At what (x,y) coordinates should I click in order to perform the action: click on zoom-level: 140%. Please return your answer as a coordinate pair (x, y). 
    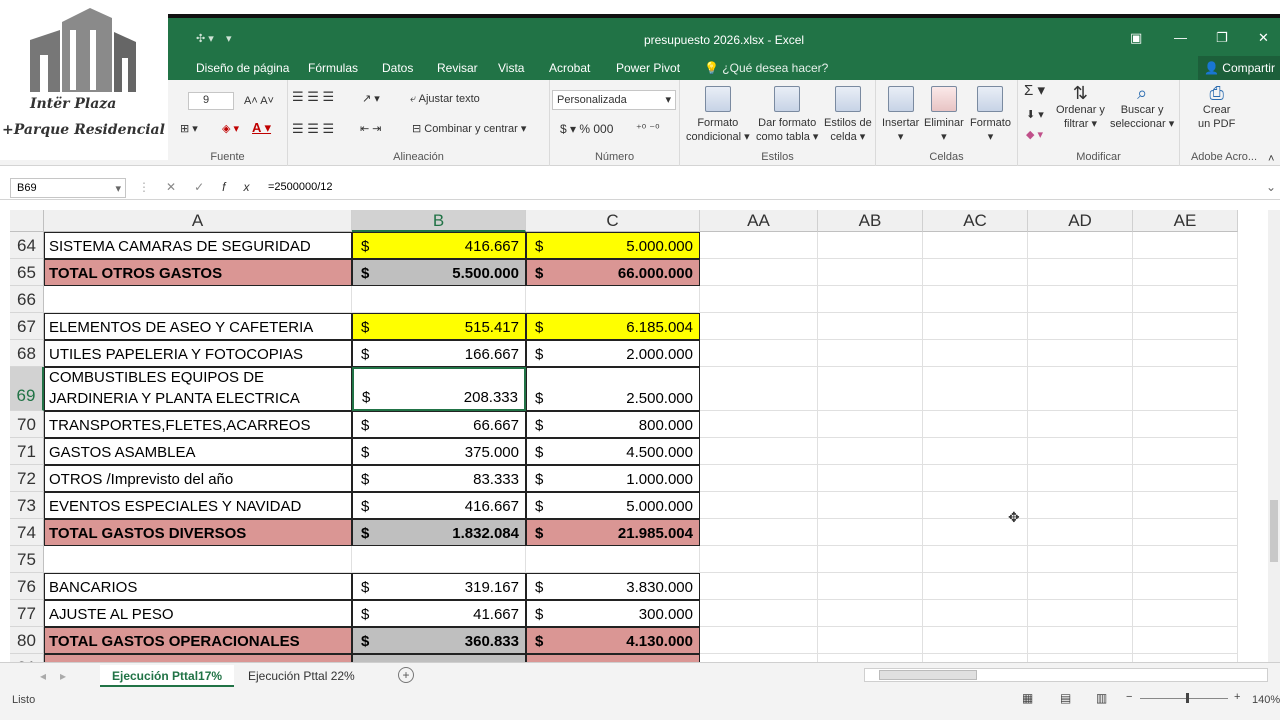
    Looking at the image, I should click on (1266, 700).